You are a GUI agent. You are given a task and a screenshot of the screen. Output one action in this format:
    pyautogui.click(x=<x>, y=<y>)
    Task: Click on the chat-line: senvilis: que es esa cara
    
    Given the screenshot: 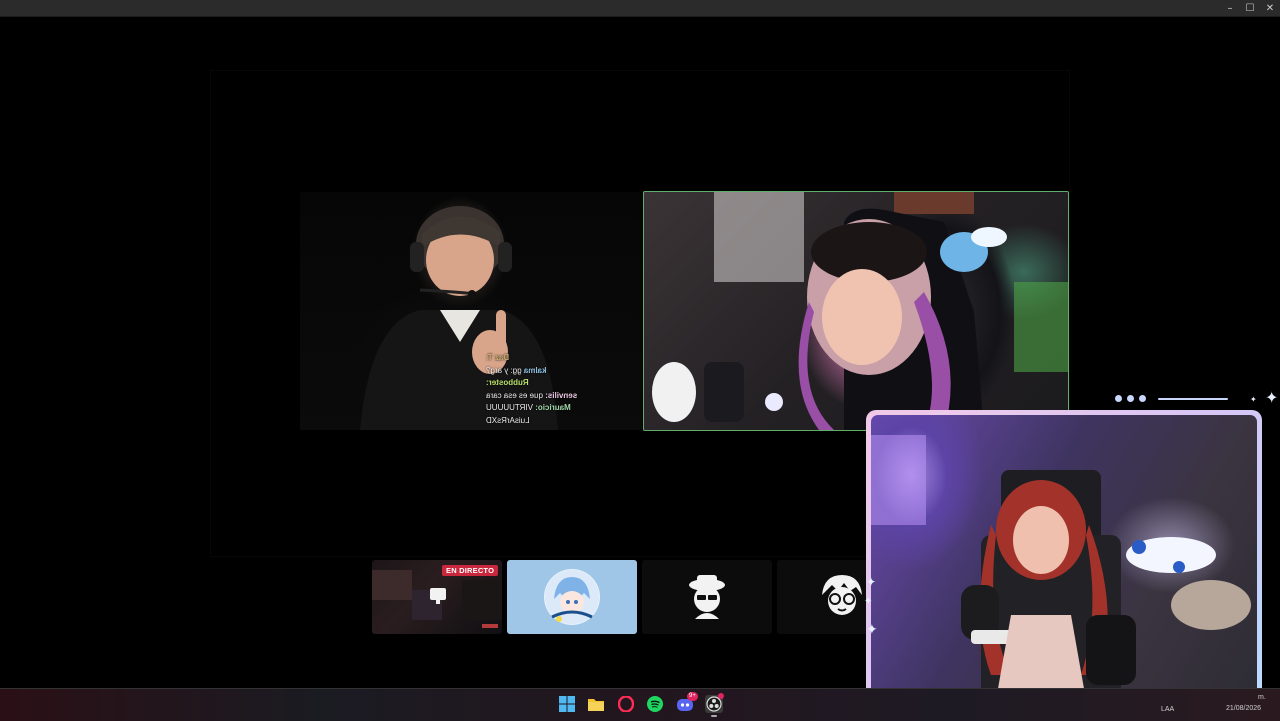 What is the action you would take?
    pyautogui.click(x=532, y=395)
    